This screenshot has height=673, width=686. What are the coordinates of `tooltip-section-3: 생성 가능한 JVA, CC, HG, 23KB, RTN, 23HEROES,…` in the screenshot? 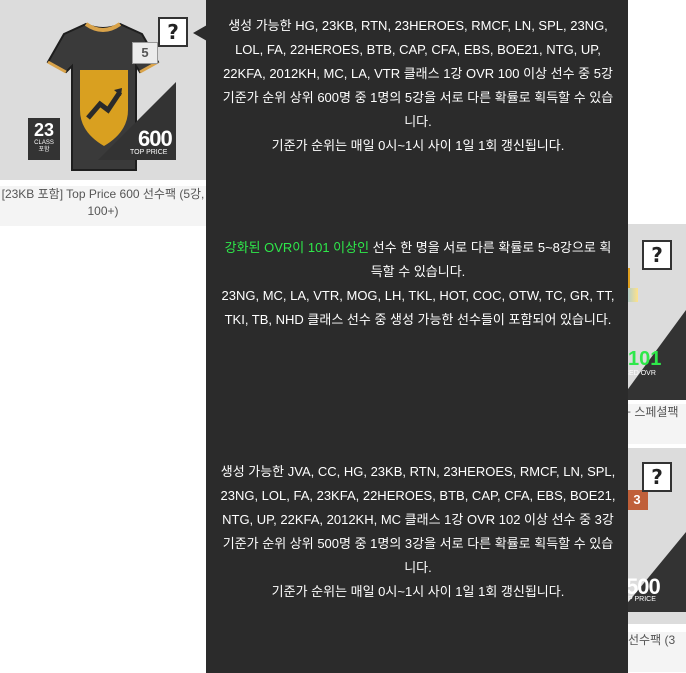 It's located at (418, 532).